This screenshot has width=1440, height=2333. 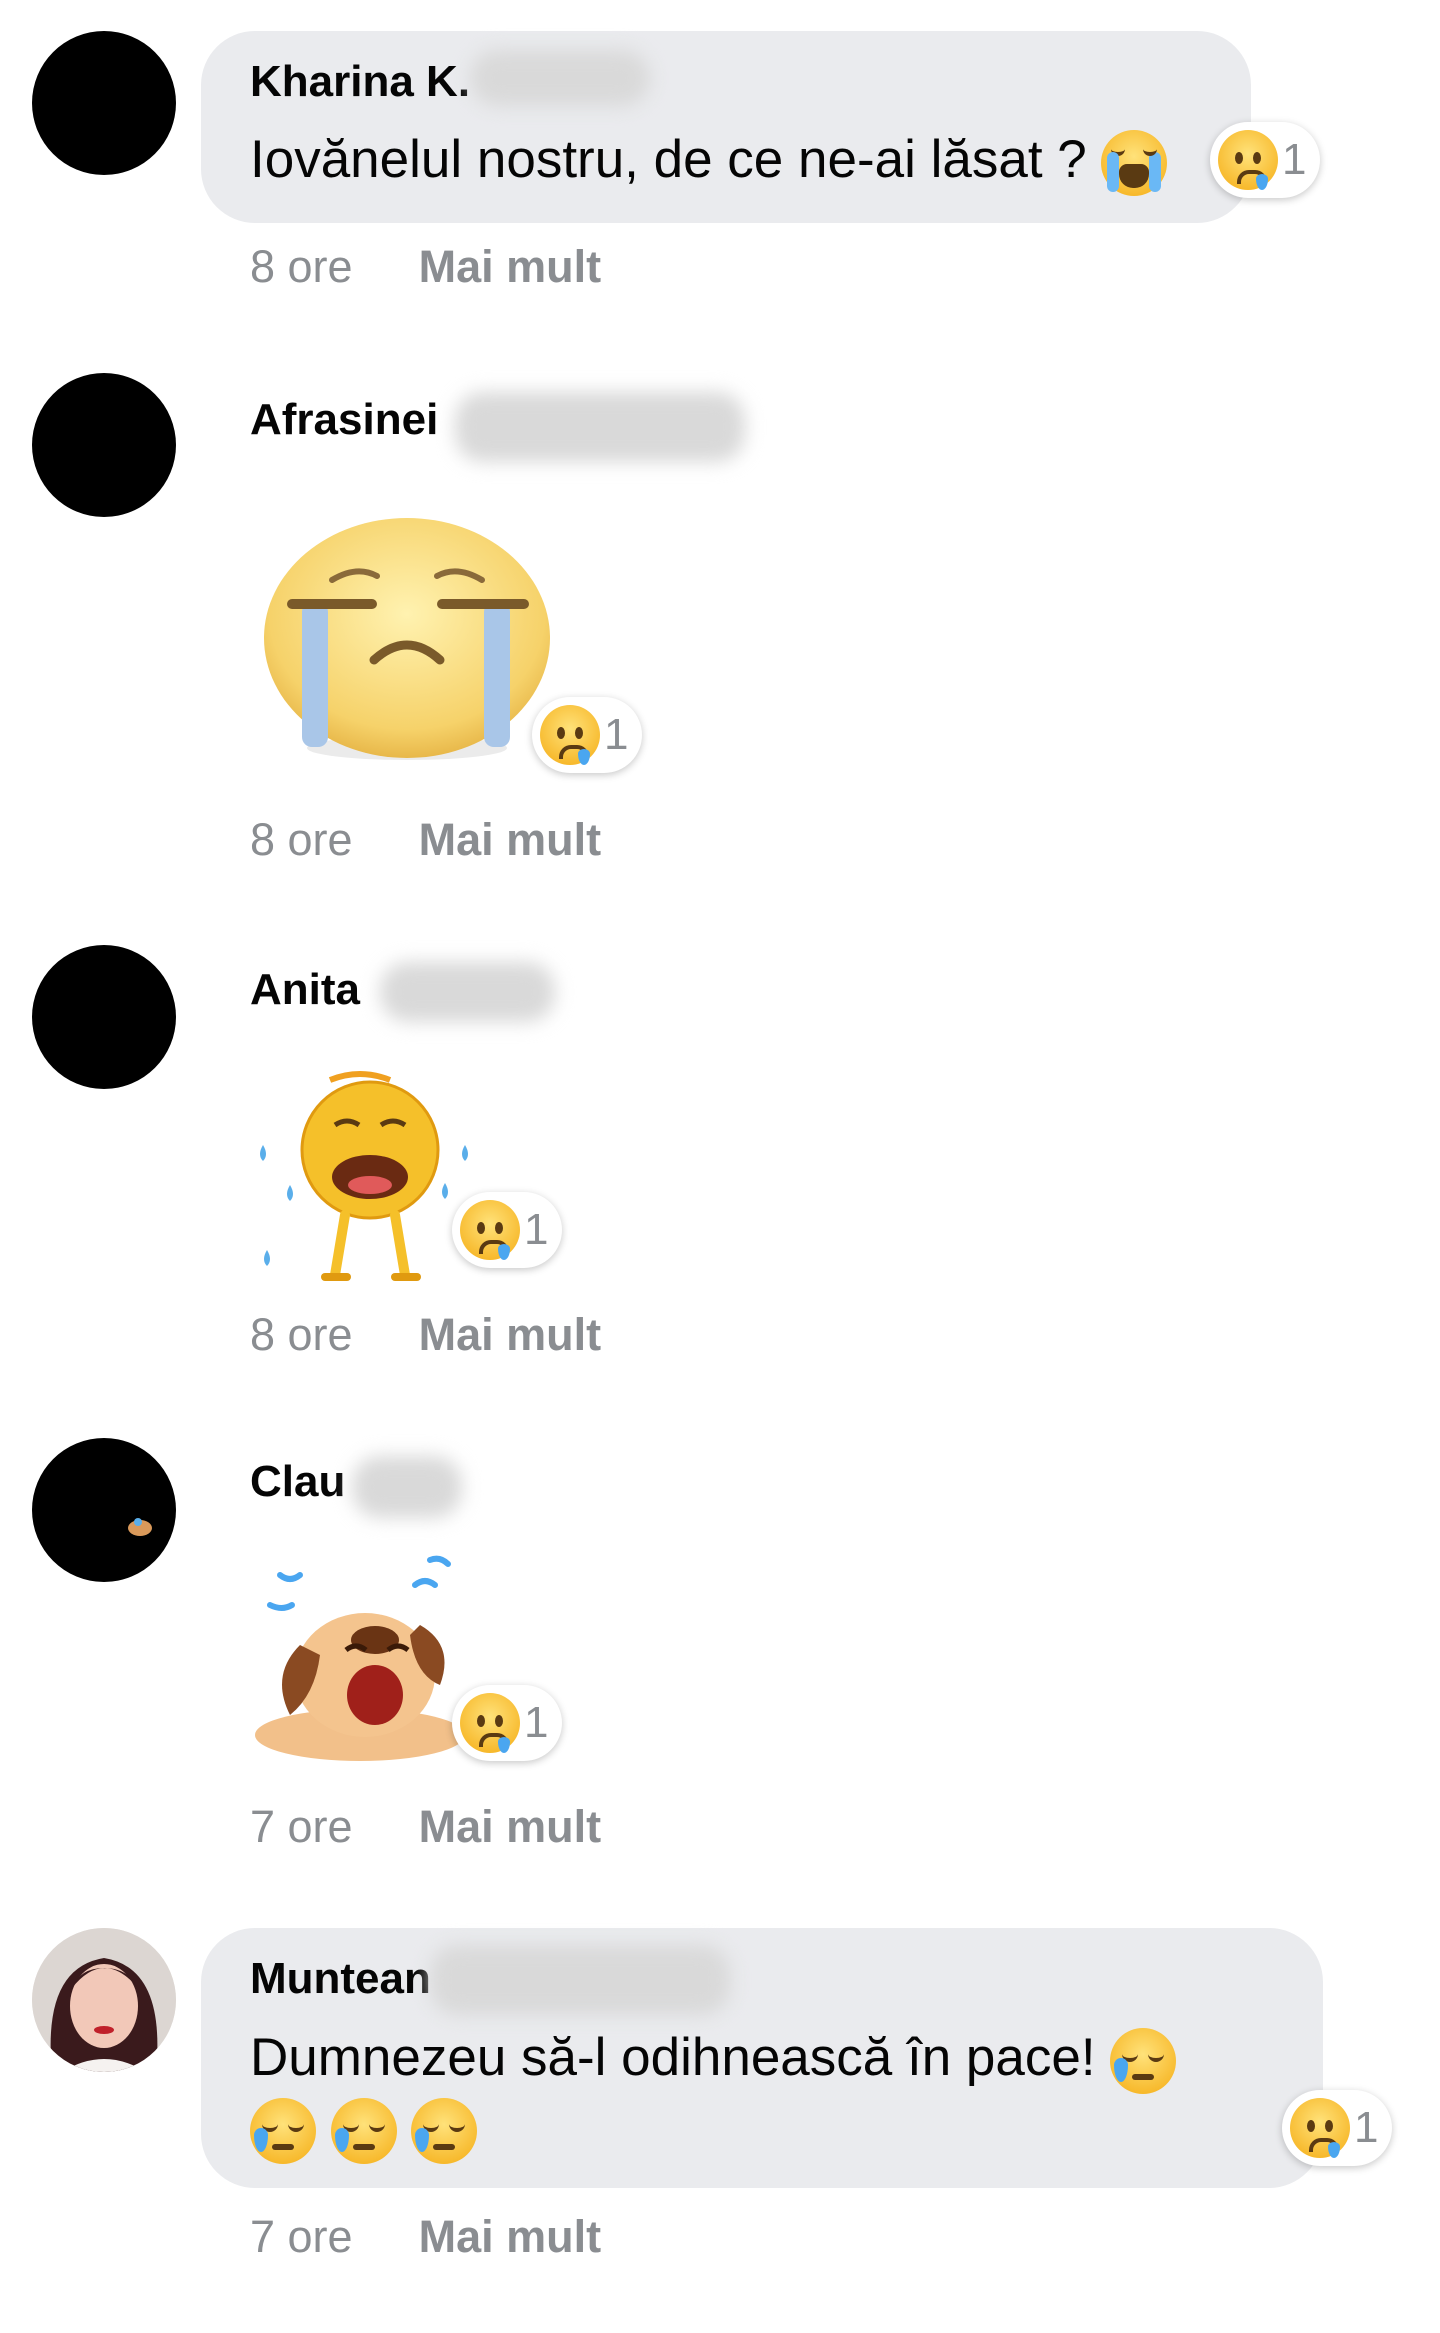 What do you see at coordinates (305, 990) in the screenshot?
I see `author-name: Anita` at bounding box center [305, 990].